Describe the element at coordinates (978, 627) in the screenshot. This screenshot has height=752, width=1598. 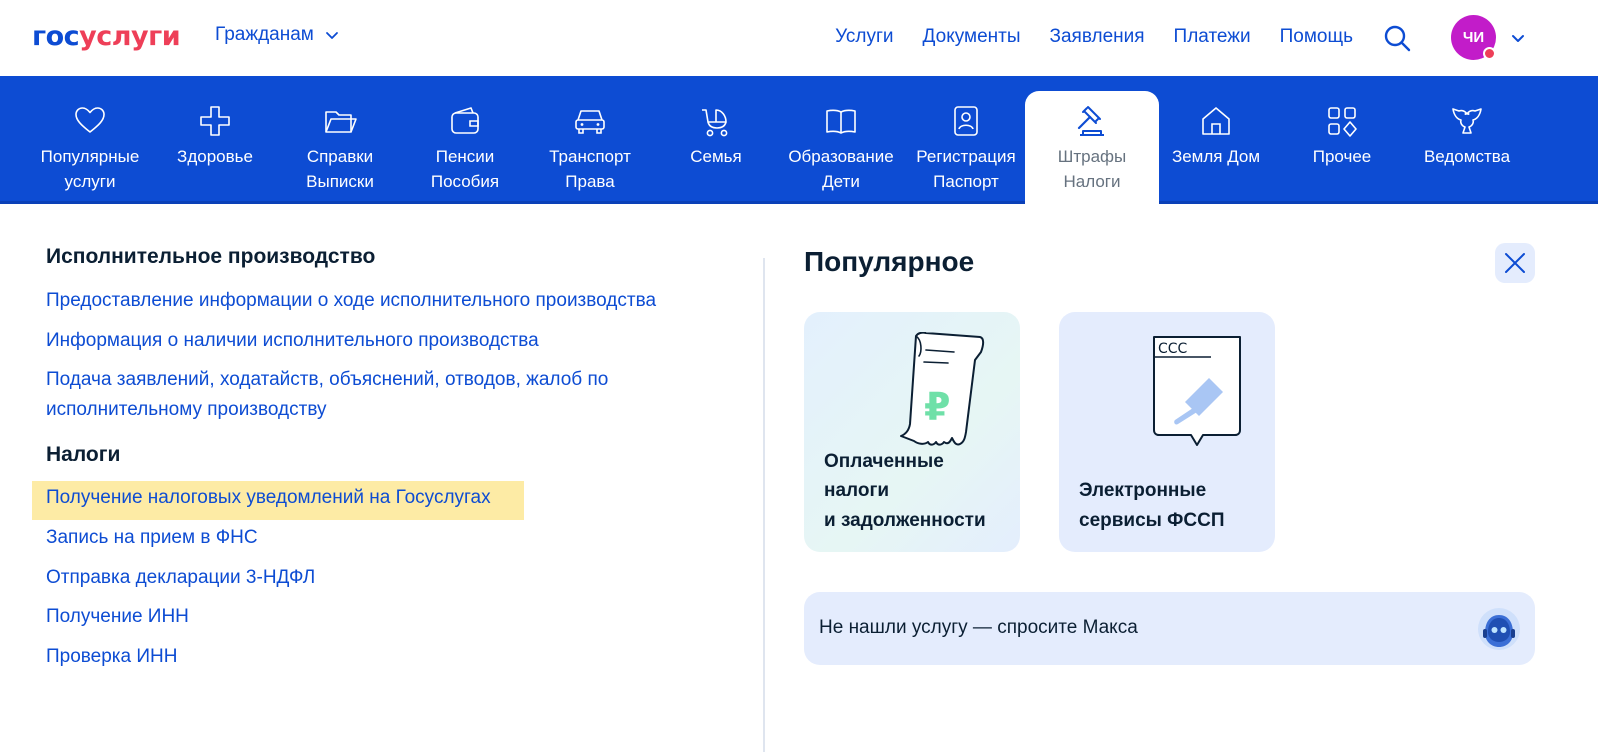
I see `ask-assistant-text: Не нашли услугу — спросите Макса` at that location.